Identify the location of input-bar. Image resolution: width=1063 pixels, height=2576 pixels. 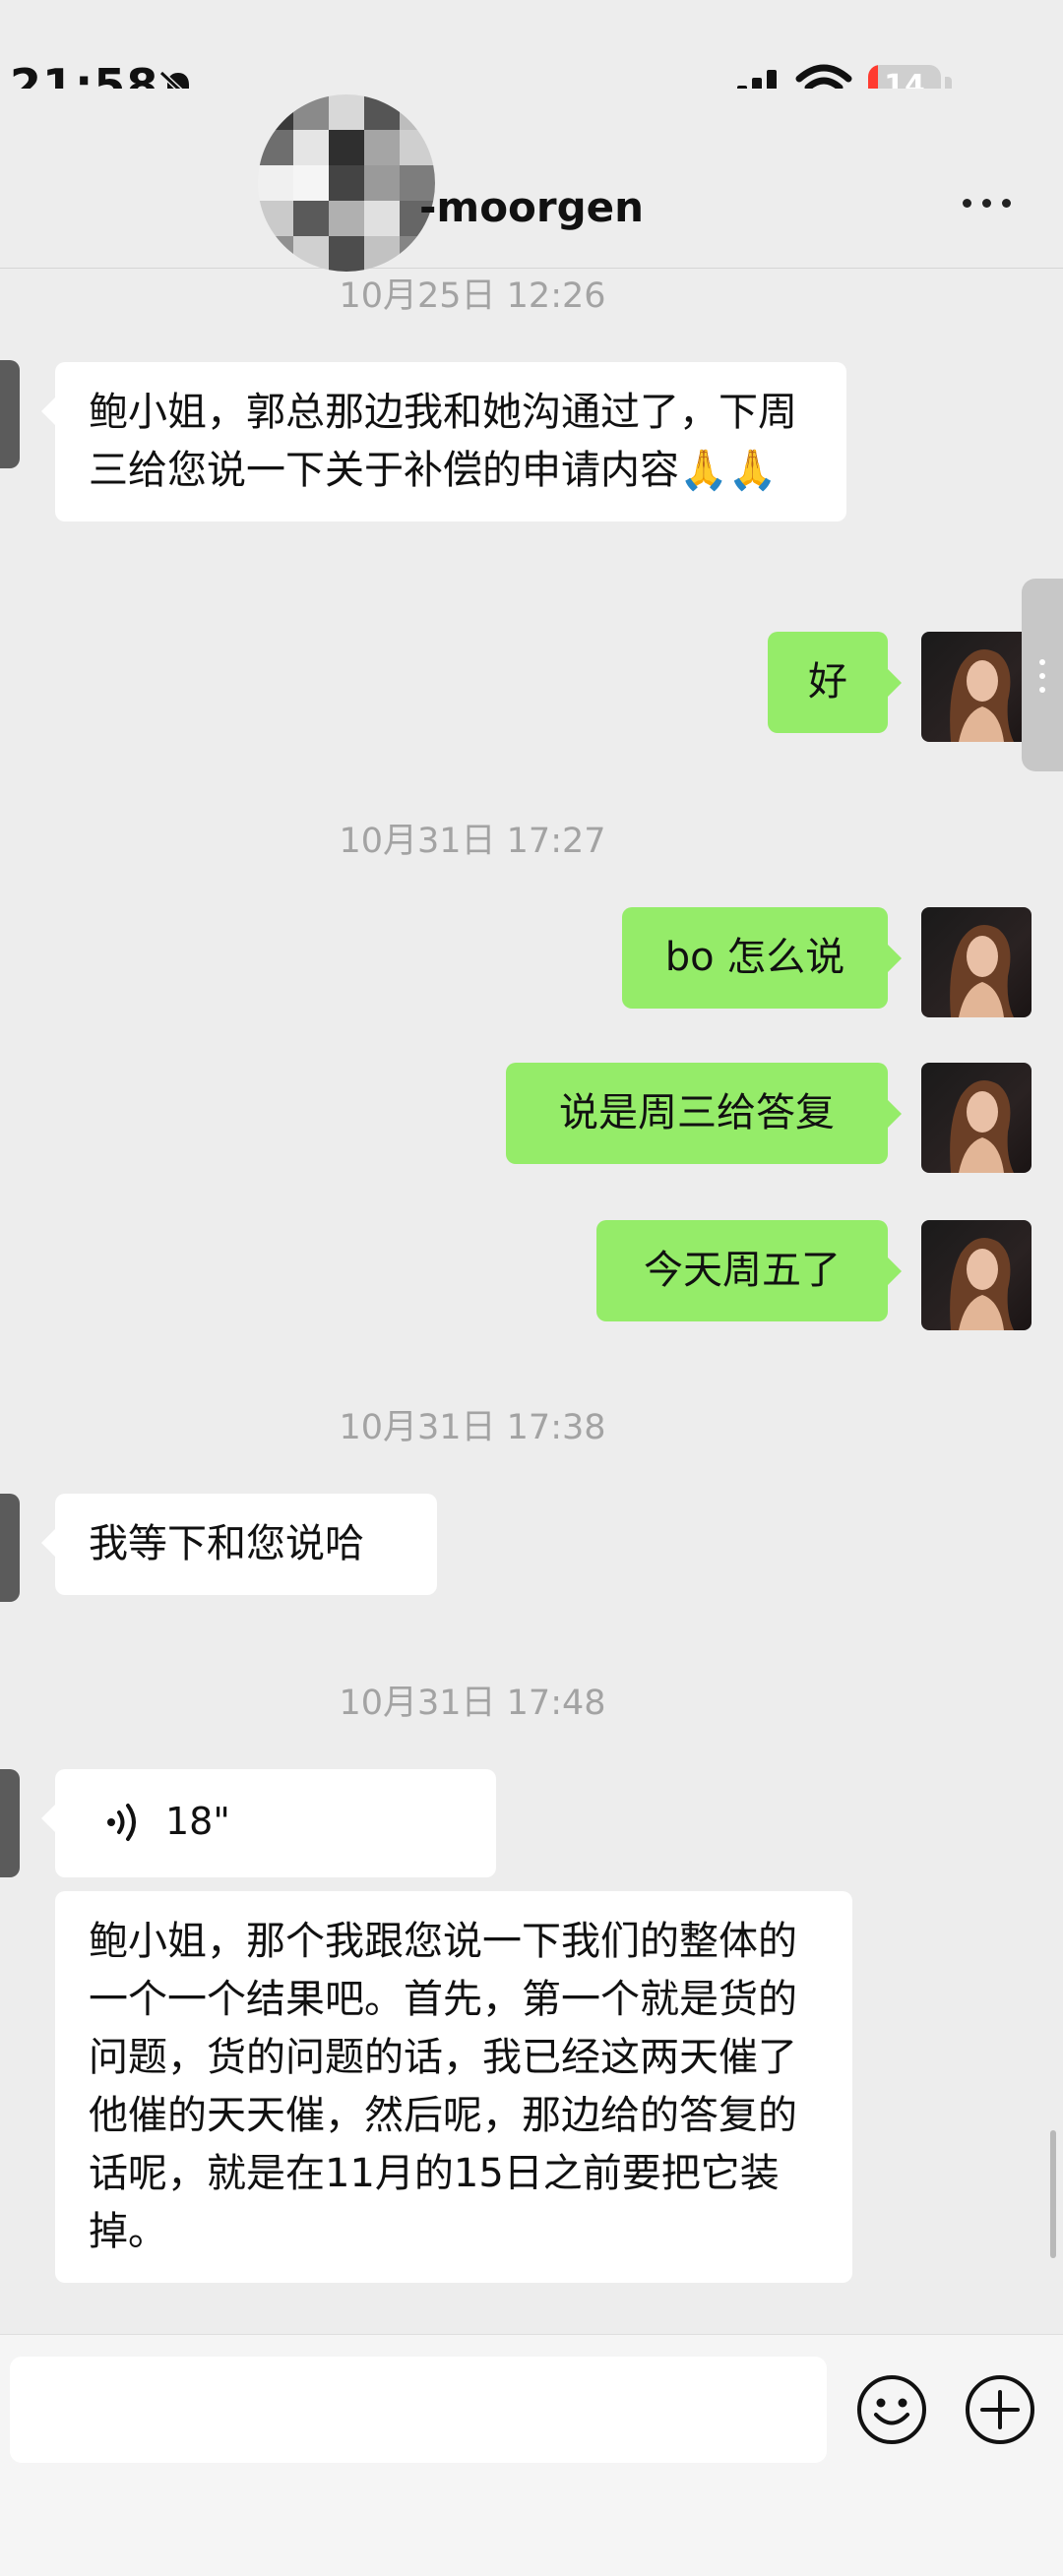
(531, 2455).